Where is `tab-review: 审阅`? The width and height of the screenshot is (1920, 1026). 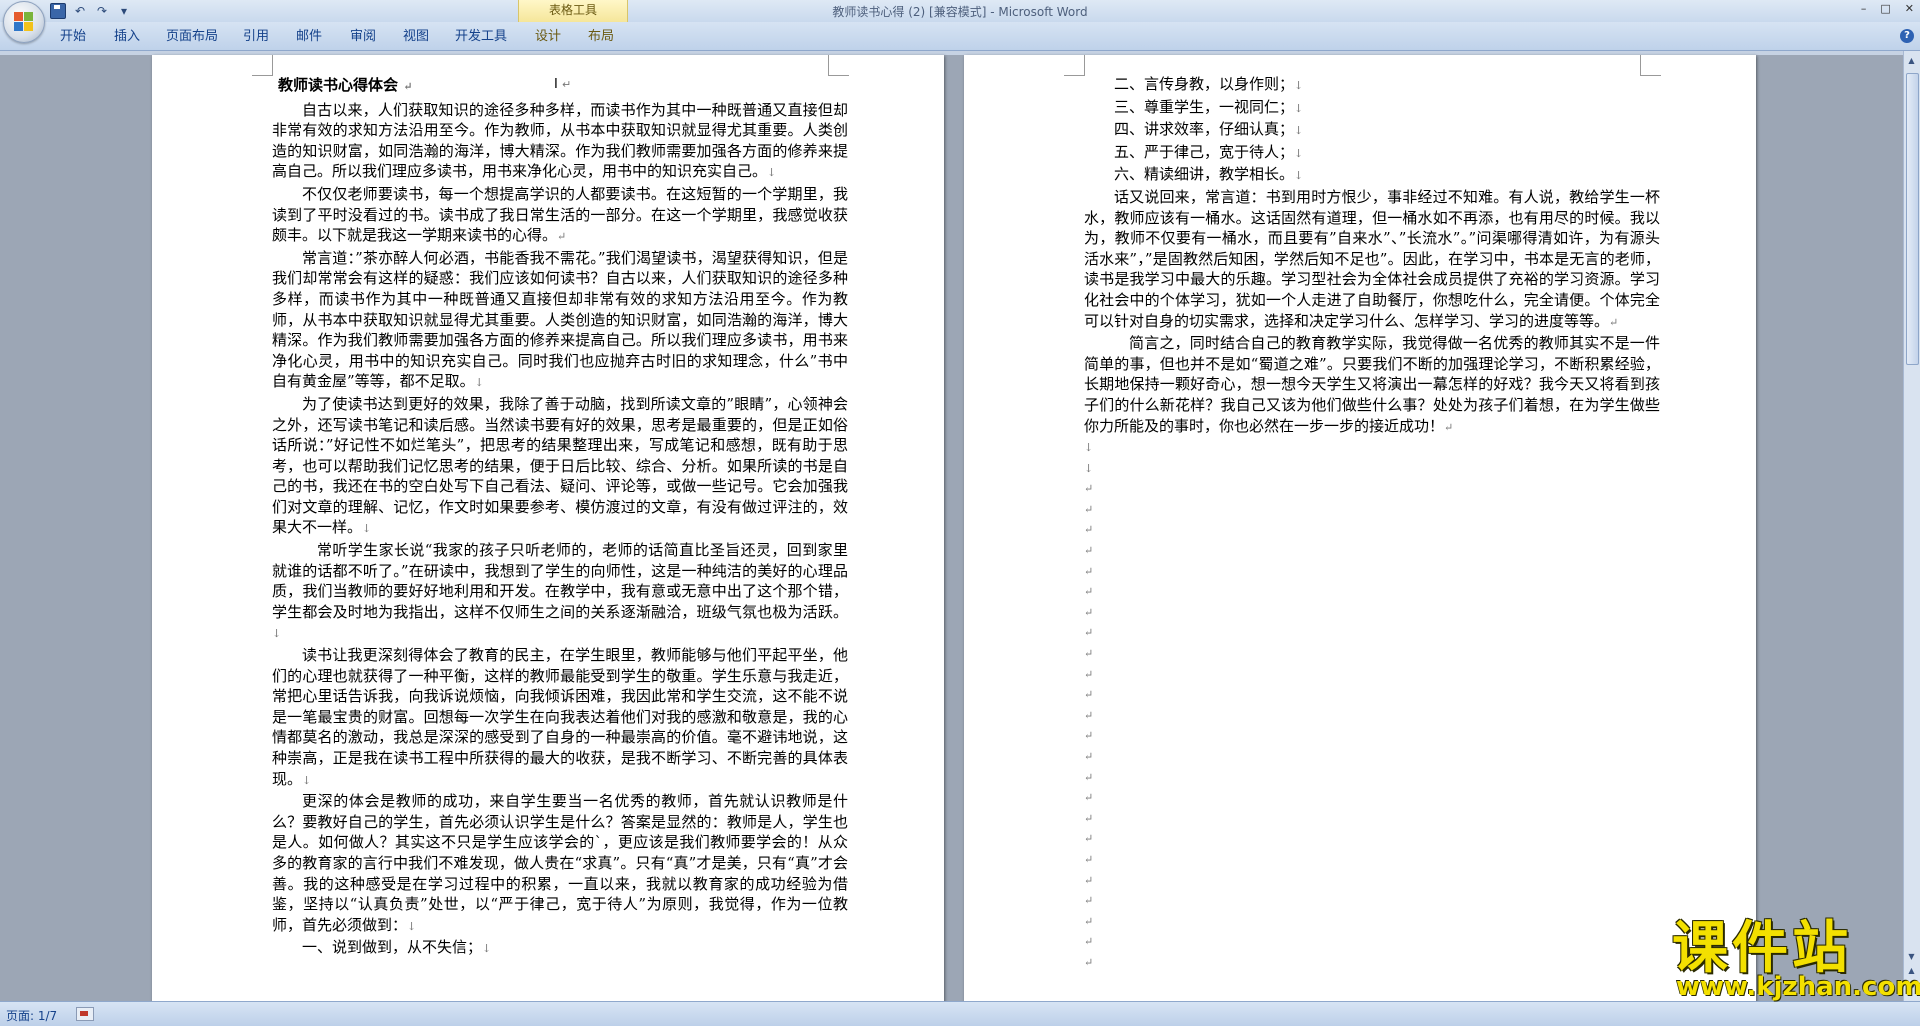 tab-review: 审阅 is located at coordinates (363, 37).